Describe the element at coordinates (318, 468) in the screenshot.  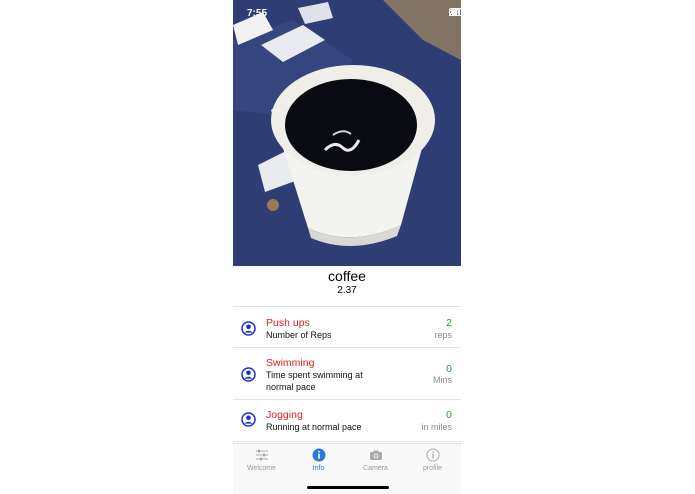
I see `tab-label: Info` at that location.